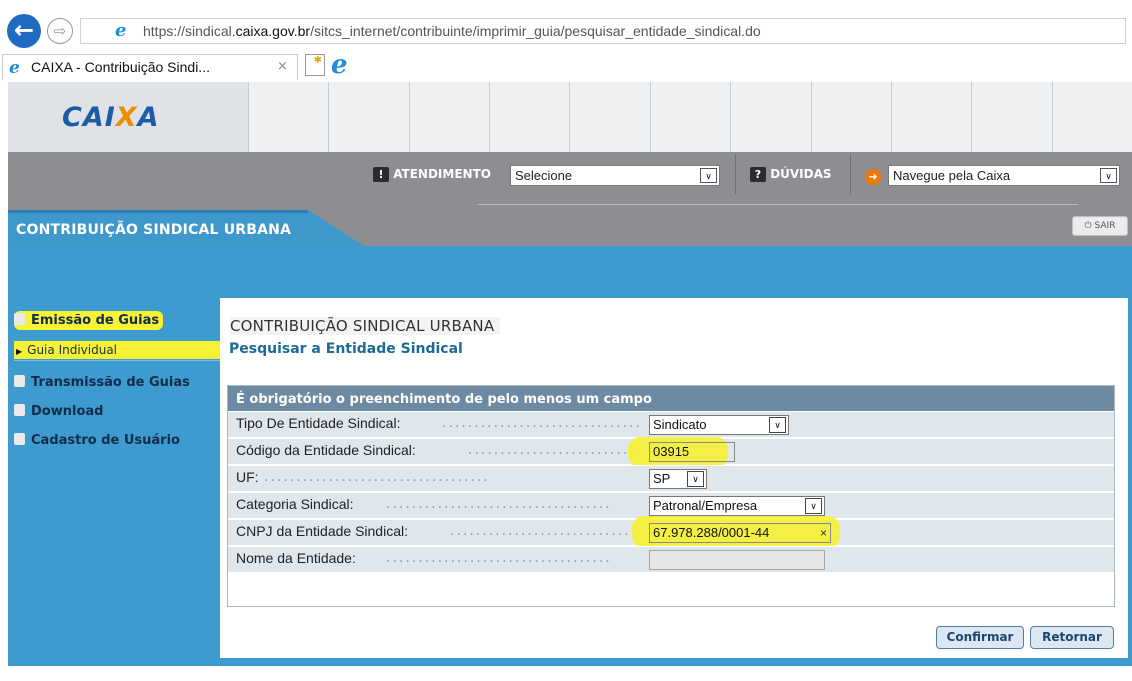 The height and width of the screenshot is (681, 1132). What do you see at coordinates (442, 174) in the screenshot?
I see `atendimento-label: ATENDIMENTO` at bounding box center [442, 174].